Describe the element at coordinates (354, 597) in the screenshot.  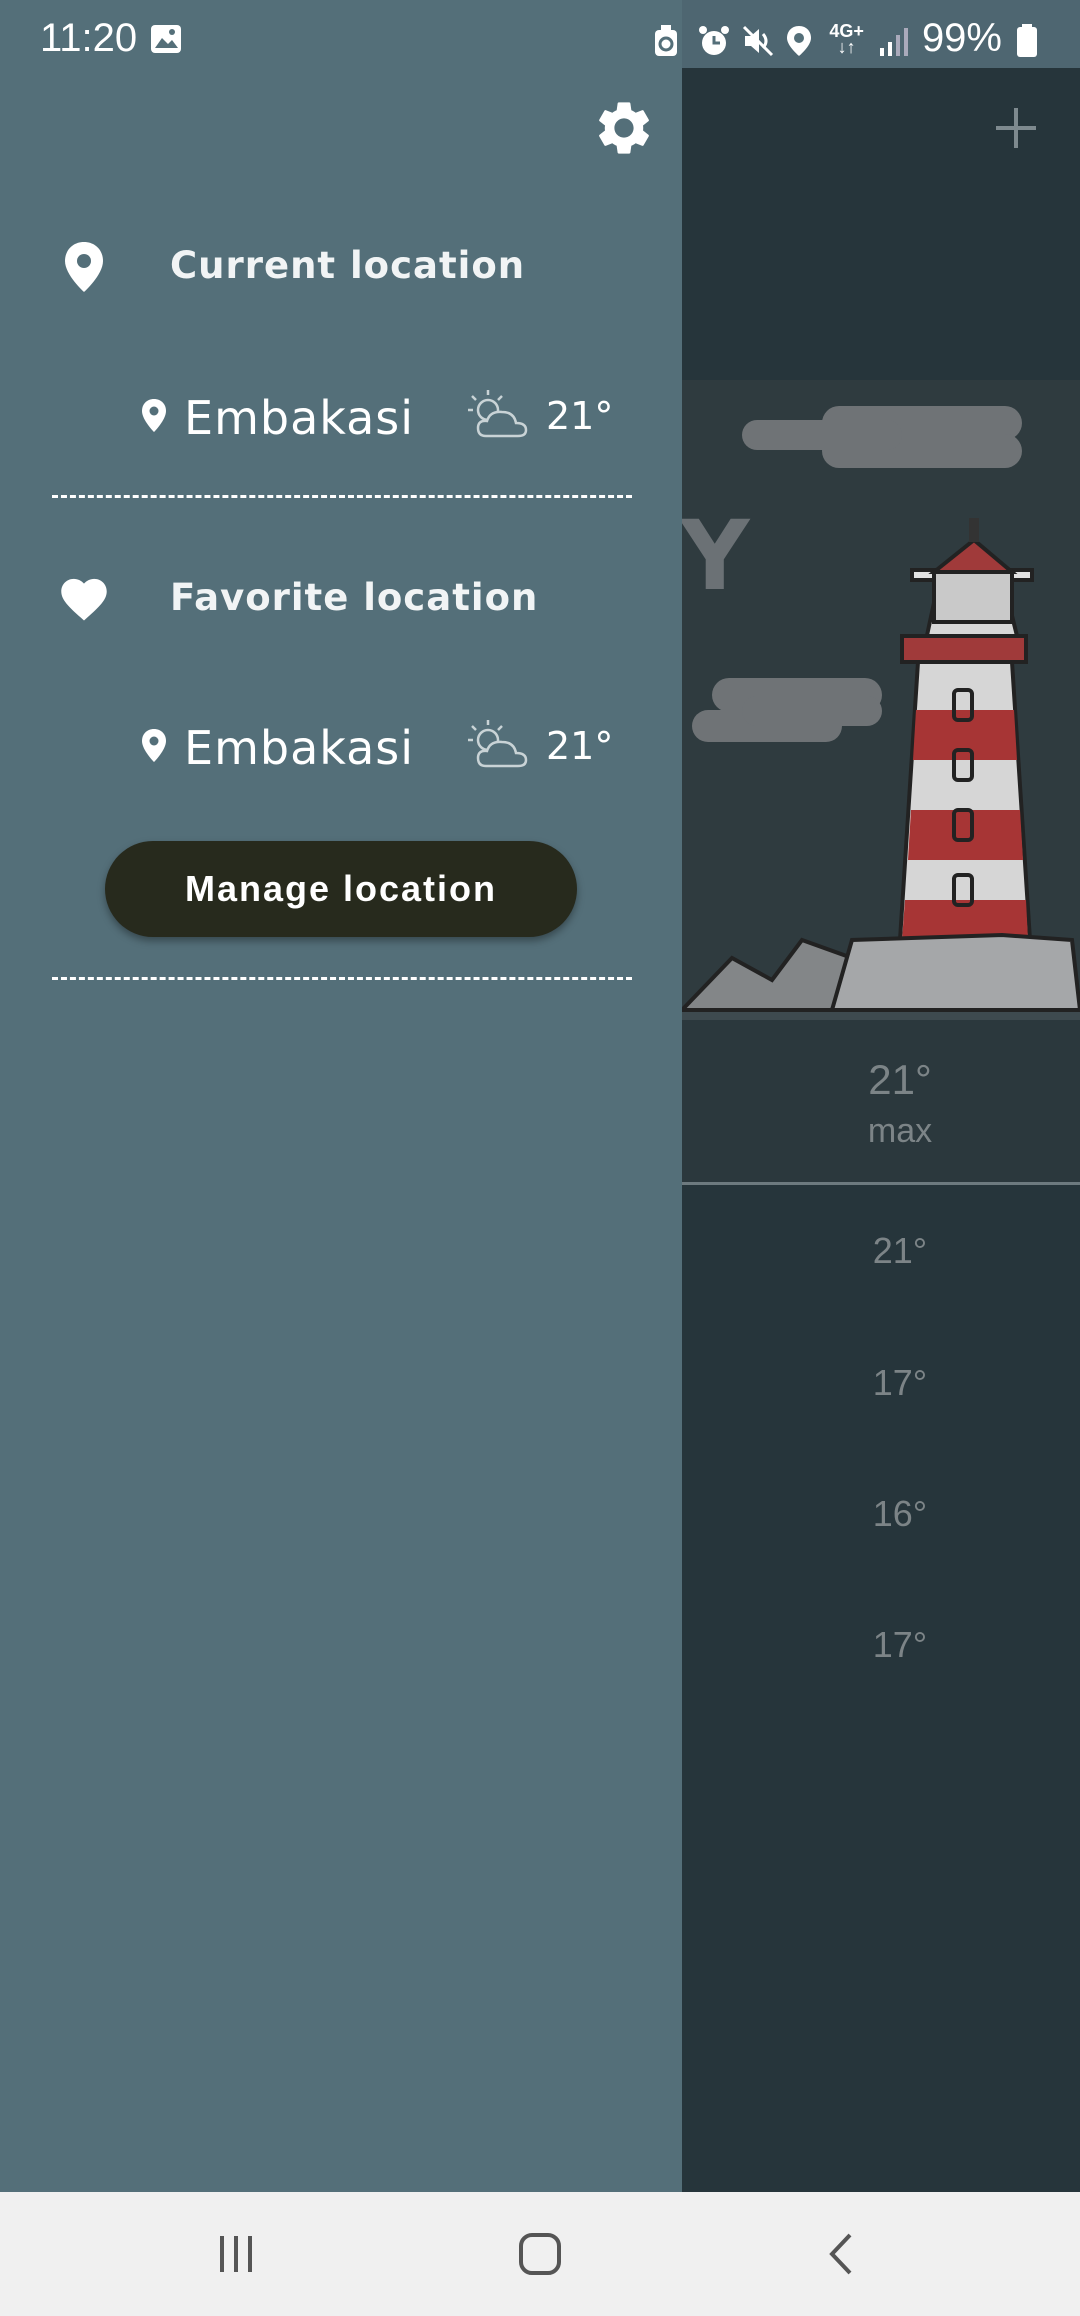
I see `favorite-location-title: Favorite location` at that location.